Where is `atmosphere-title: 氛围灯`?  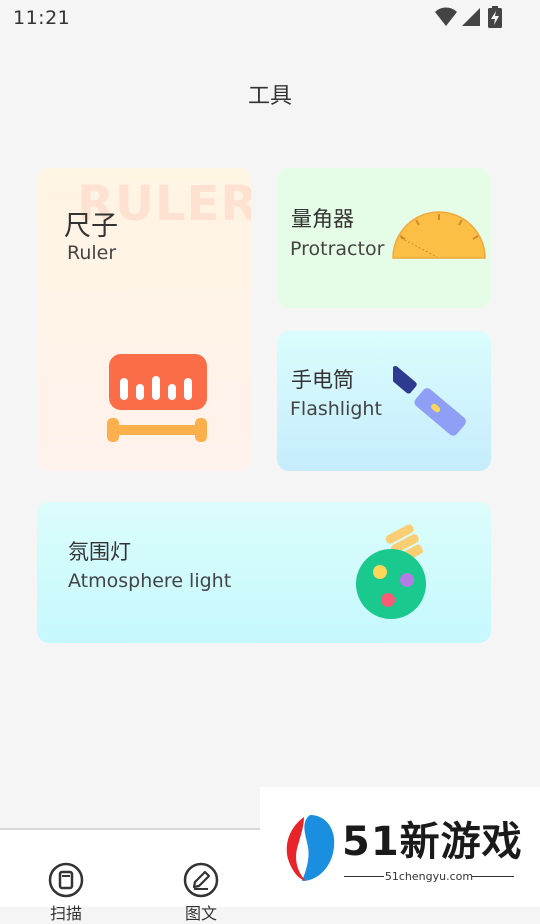 atmosphere-title: 氛围灯 is located at coordinates (99, 552).